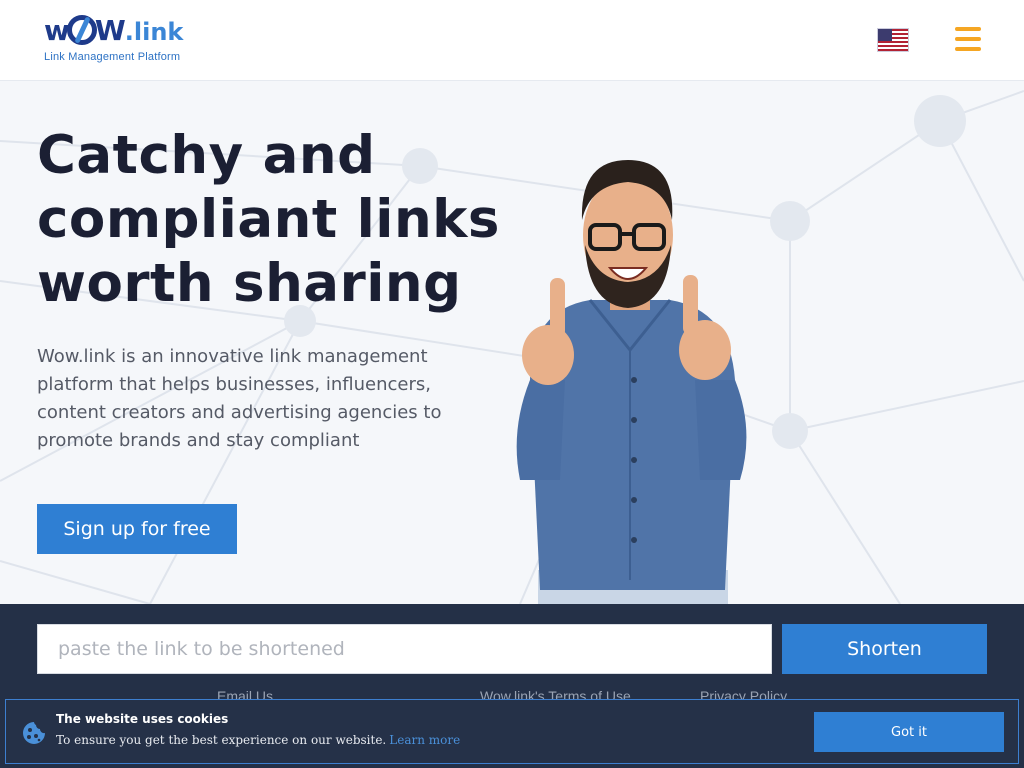 The image size is (1024, 768). Describe the element at coordinates (512, 40) in the screenshot. I see `site-header: w W.link Link Management Platform` at that location.